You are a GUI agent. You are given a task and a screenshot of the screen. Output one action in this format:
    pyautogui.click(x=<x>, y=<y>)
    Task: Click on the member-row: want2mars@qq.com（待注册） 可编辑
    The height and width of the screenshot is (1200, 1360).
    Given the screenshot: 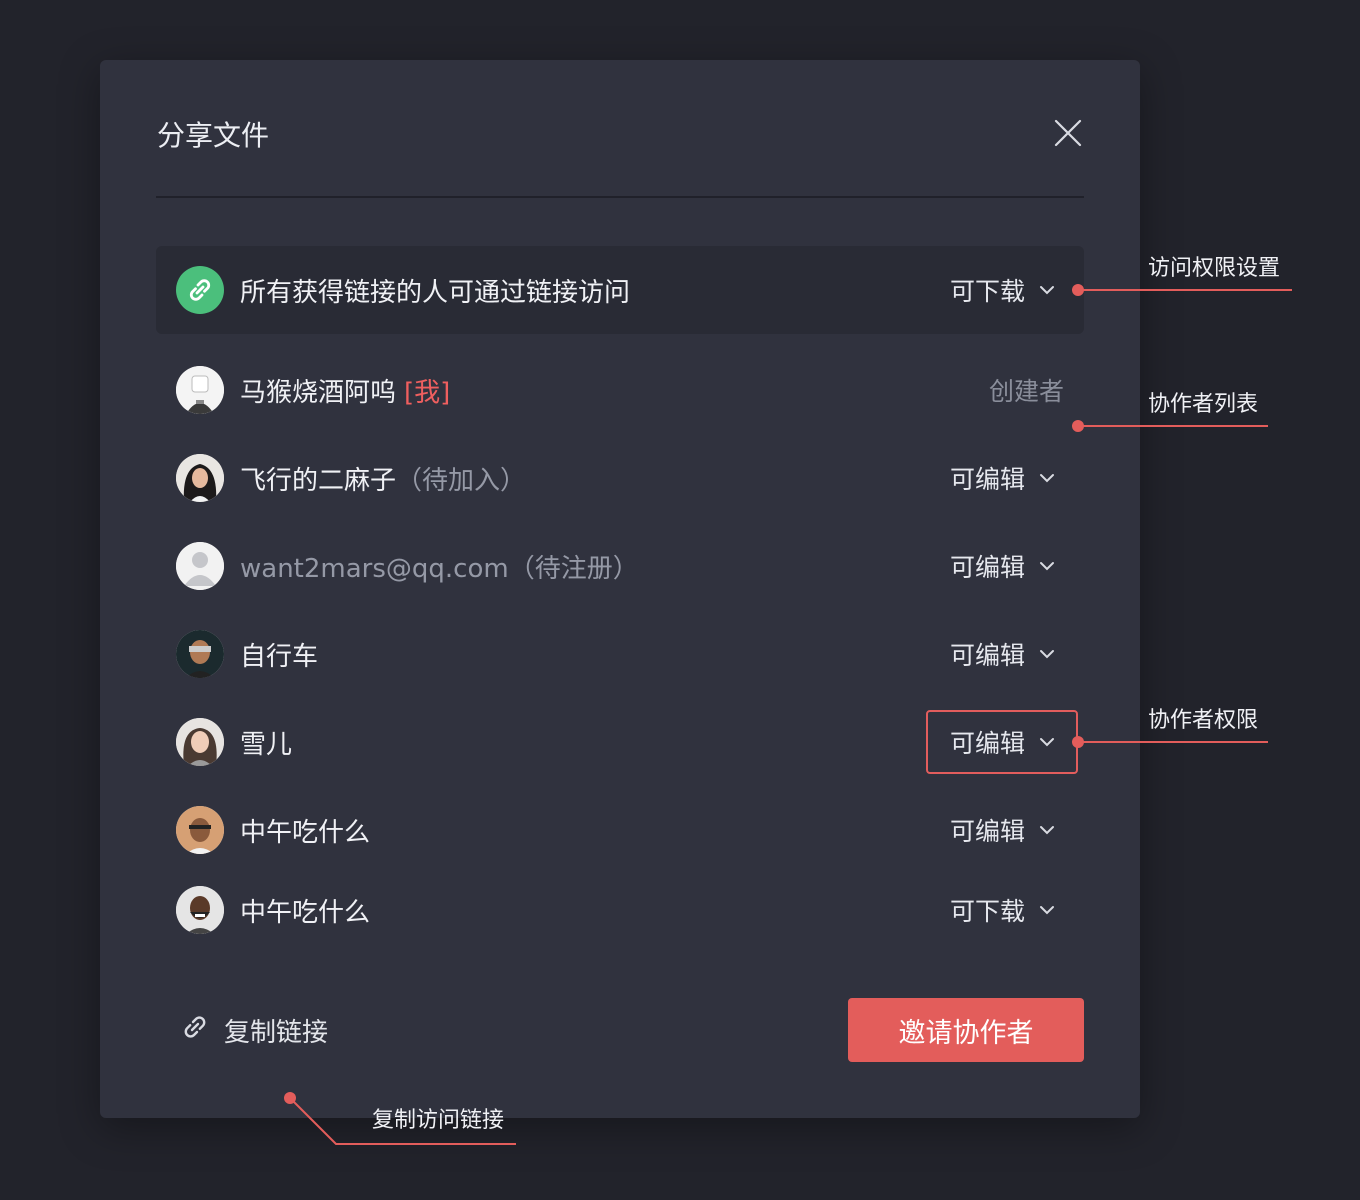 What is the action you would take?
    pyautogui.click(x=620, y=566)
    